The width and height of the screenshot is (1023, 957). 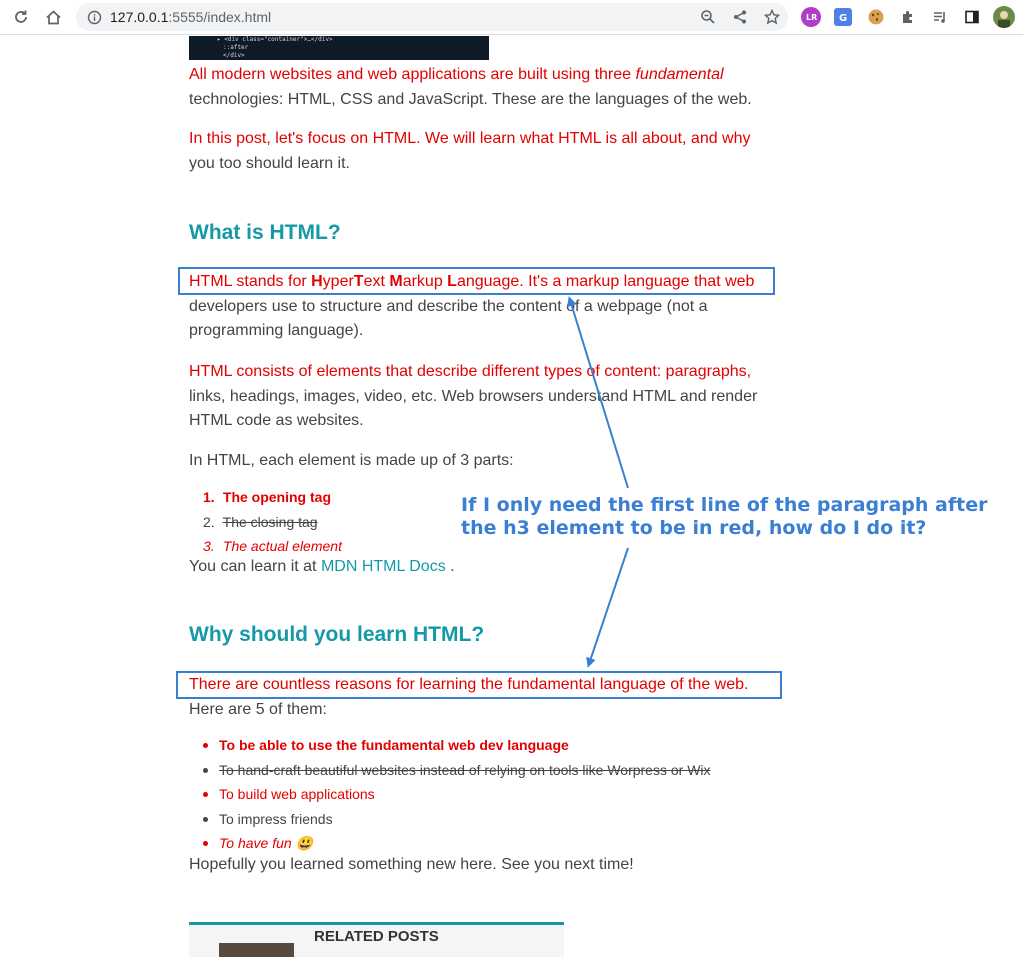 I want to click on extensions-puzzle-icon, so click(x=908, y=17).